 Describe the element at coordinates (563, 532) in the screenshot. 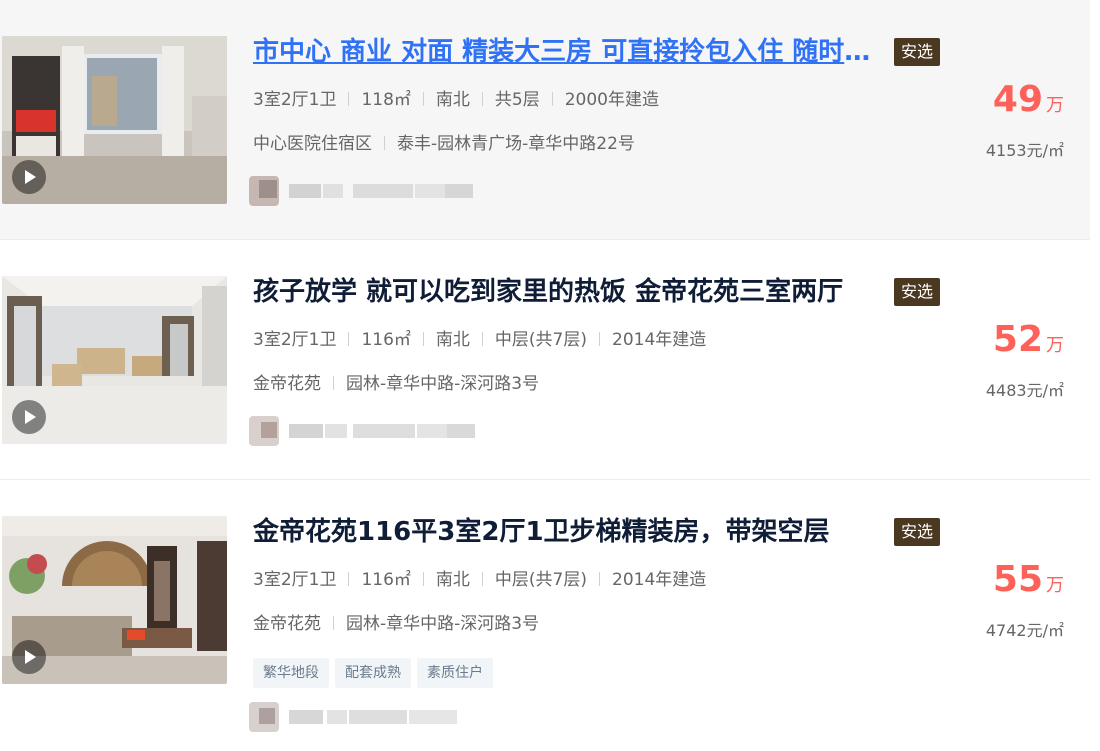

I see `listing-title: 金帝花苑116平3室2厅1卫步梯精装房，带架空层` at that location.